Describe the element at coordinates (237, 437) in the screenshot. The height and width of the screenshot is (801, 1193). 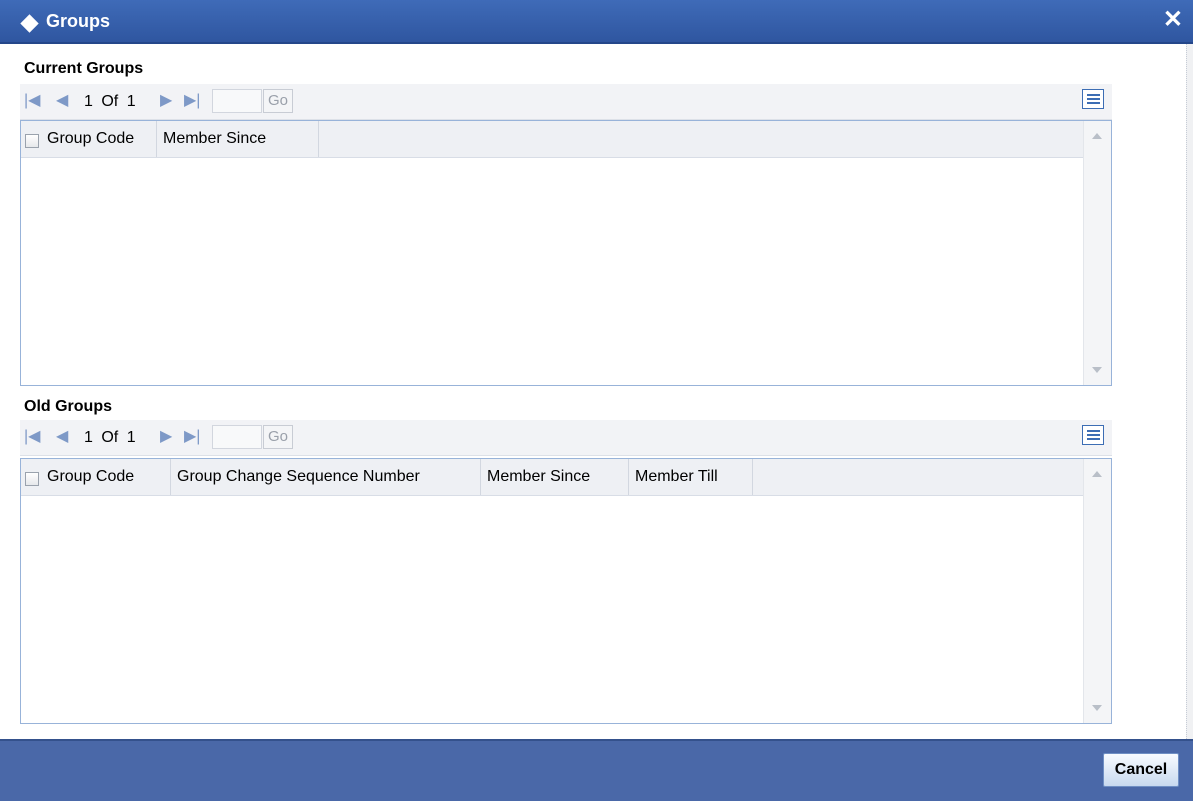
I see `old-groups-page-input` at that location.